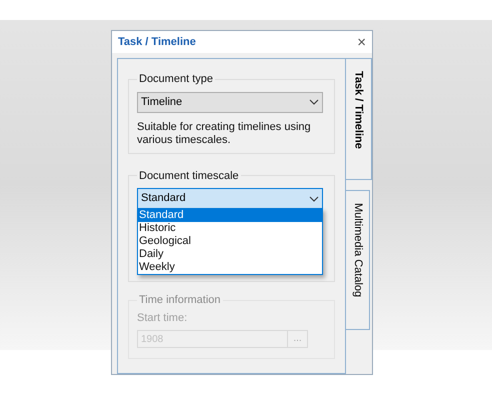 The height and width of the screenshot is (401, 492). What do you see at coordinates (224, 133) in the screenshot?
I see `description-text: Suitable for creating timelines using various timescales.` at bounding box center [224, 133].